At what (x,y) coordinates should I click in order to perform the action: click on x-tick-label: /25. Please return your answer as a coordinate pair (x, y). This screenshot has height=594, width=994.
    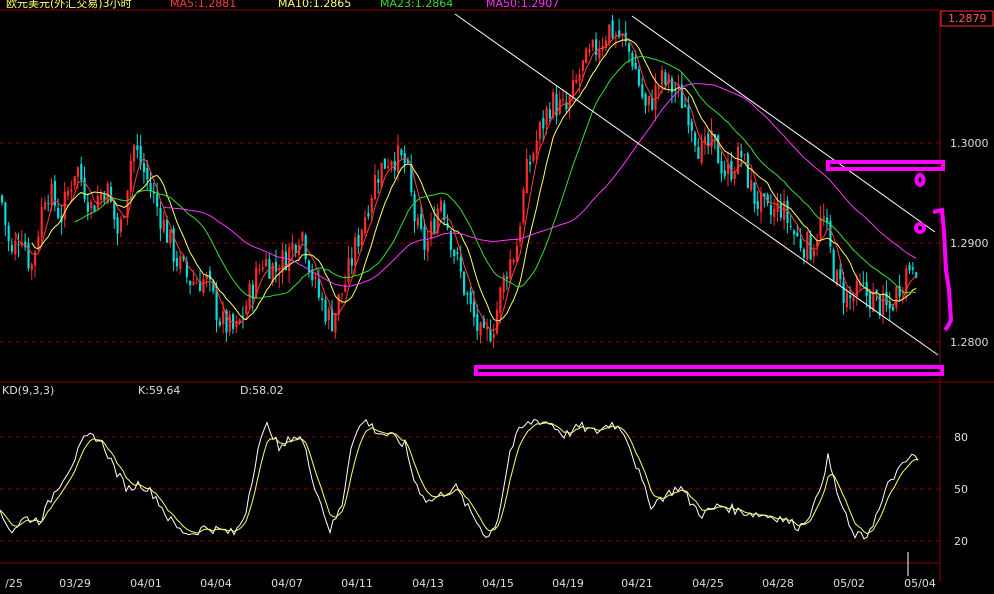
    Looking at the image, I should click on (14, 583).